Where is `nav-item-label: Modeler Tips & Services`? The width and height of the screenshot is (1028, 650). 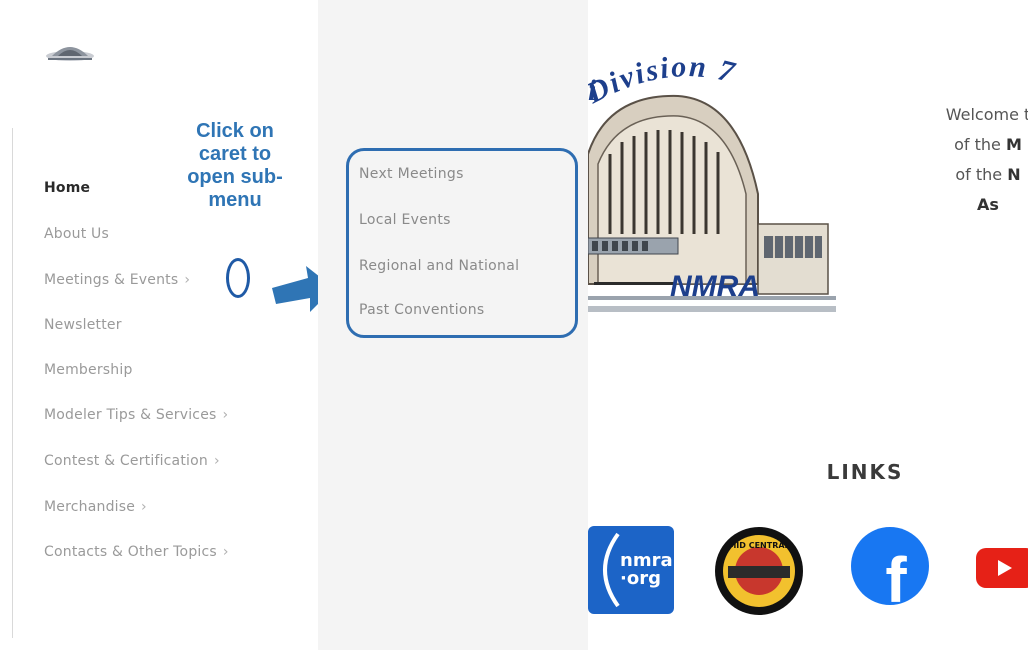 nav-item-label: Modeler Tips & Services is located at coordinates (130, 415).